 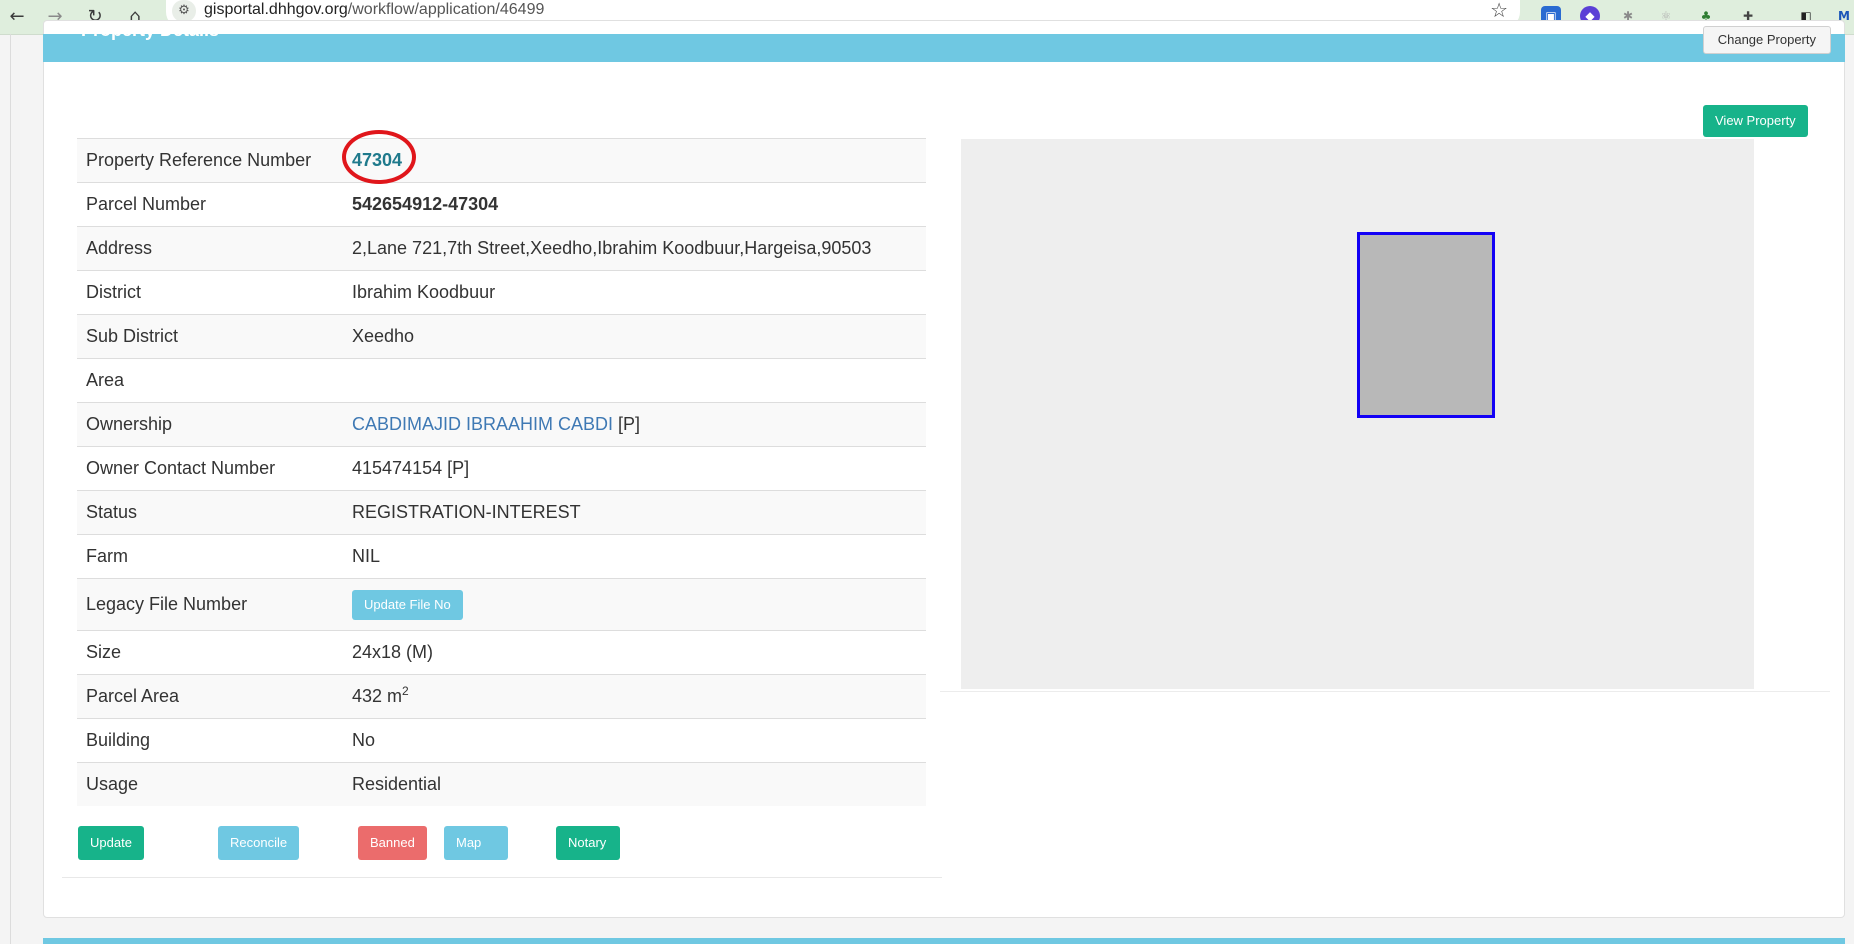 What do you see at coordinates (210, 740) in the screenshot?
I see `building-label: Building` at bounding box center [210, 740].